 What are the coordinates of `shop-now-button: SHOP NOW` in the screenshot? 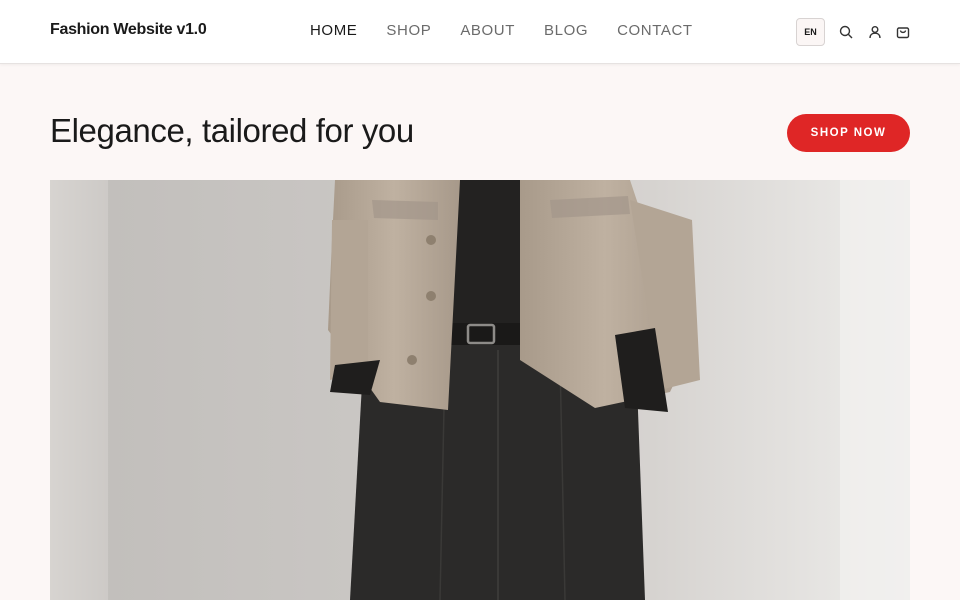 It's located at (848, 133).